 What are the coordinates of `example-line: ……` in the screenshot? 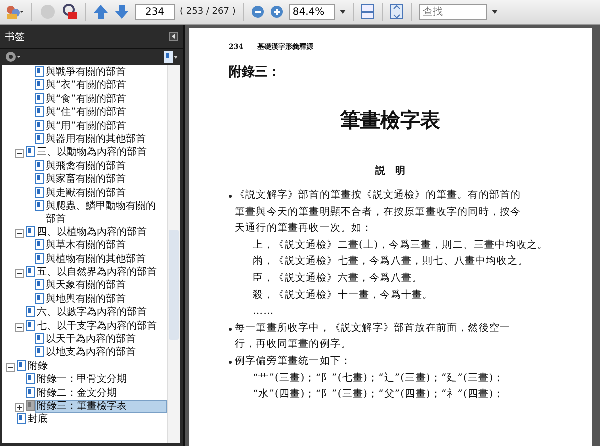 It's located at (264, 312).